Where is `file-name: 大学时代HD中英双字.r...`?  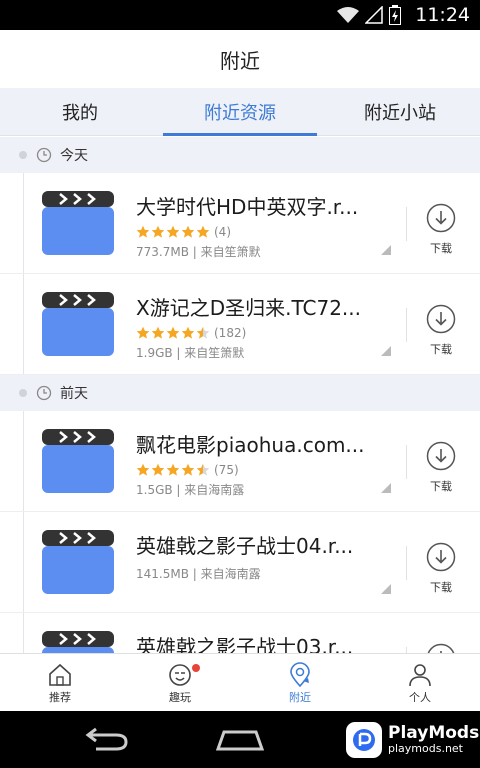
file-name: 大学时代HD中英双字.r... is located at coordinates (247, 207).